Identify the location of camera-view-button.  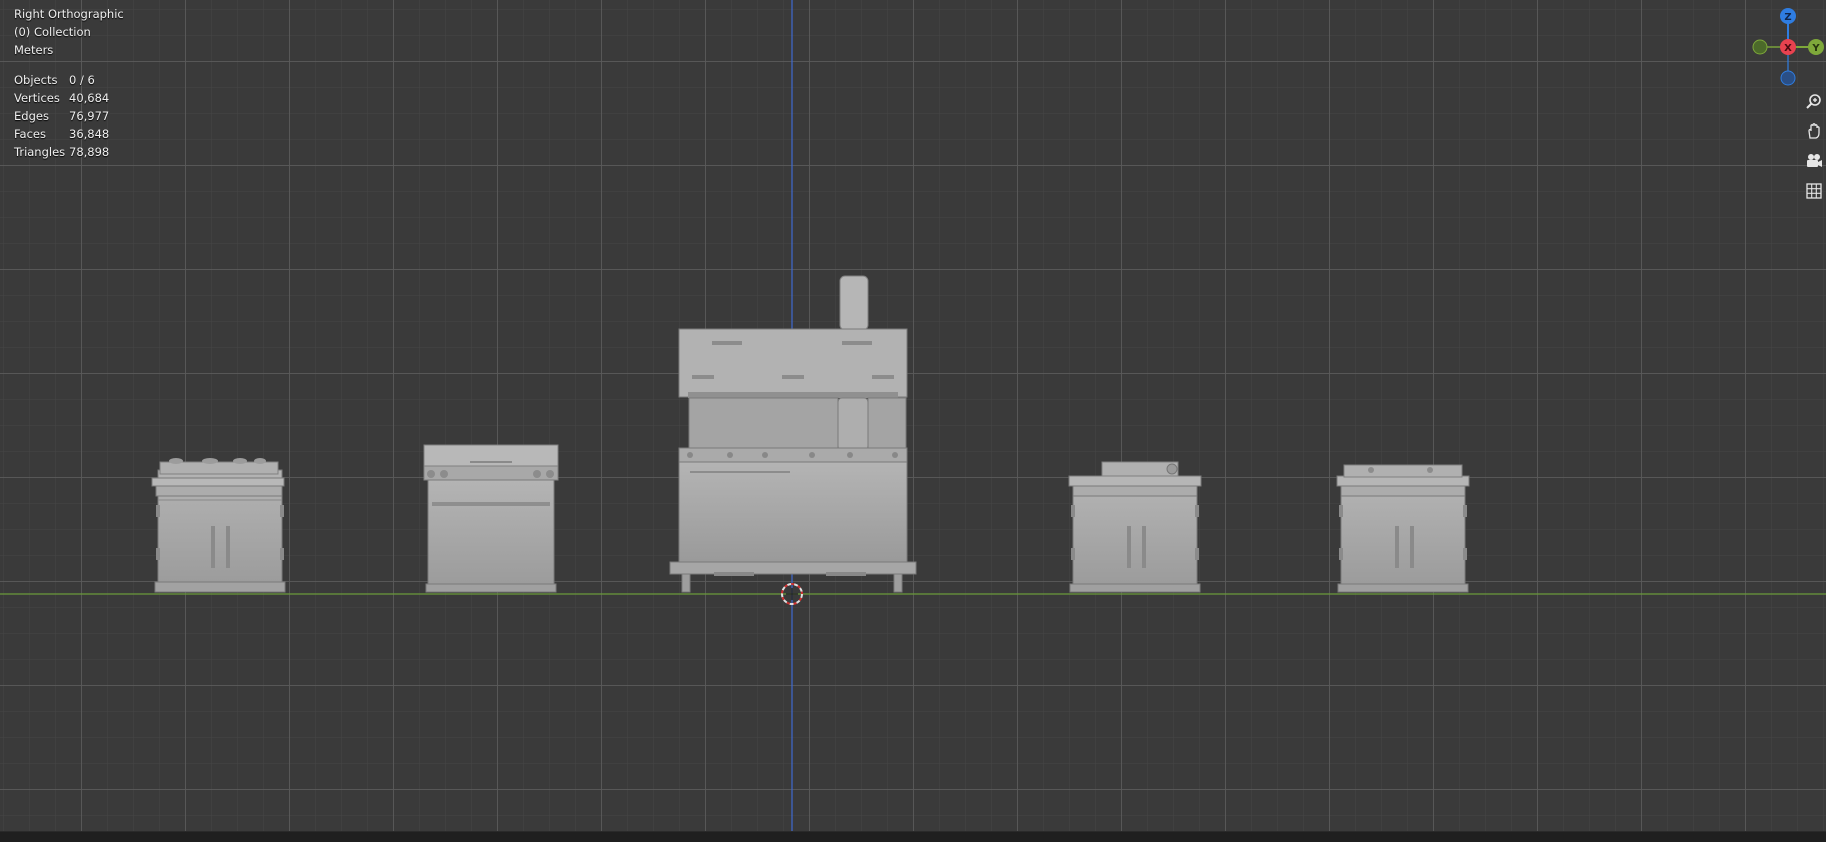
(1814, 161).